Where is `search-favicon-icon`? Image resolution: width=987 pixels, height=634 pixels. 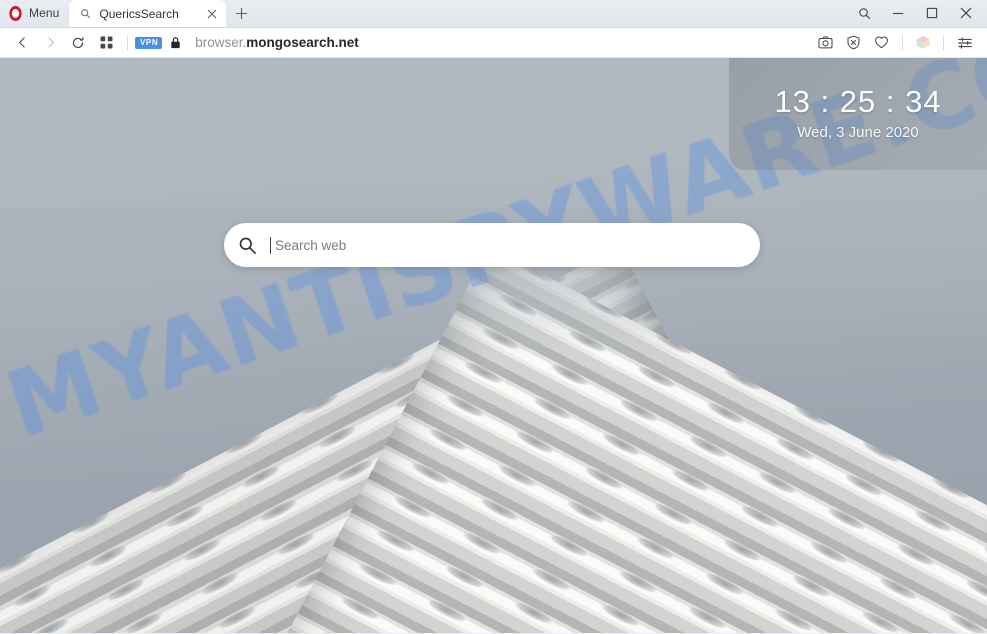 search-favicon-icon is located at coordinates (85, 13).